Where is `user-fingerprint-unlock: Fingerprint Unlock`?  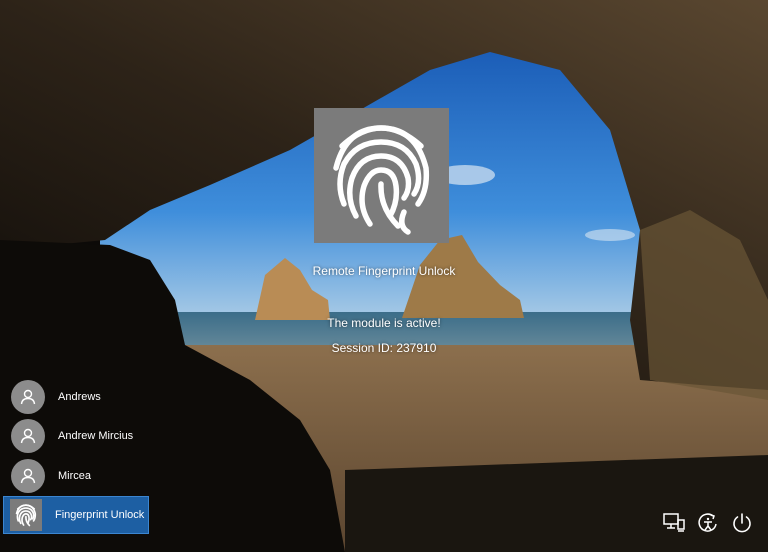 user-fingerprint-unlock: Fingerprint Unlock is located at coordinates (76, 515).